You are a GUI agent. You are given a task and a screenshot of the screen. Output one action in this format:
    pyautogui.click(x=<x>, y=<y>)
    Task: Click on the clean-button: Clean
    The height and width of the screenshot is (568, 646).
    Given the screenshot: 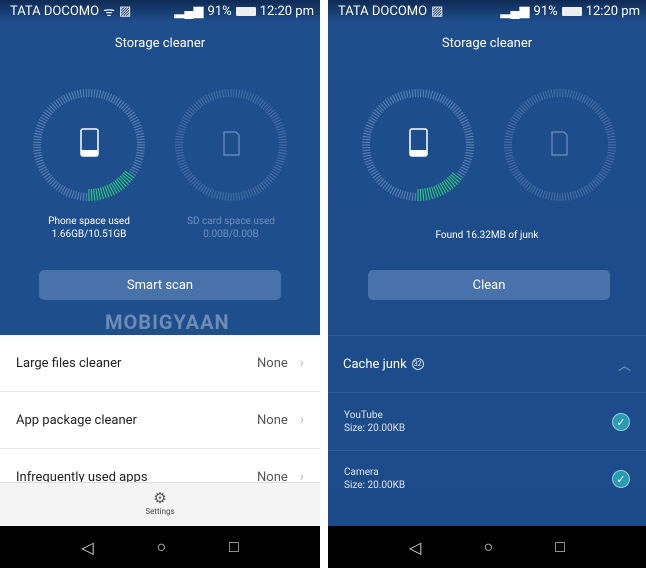 What is the action you would take?
    pyautogui.click(x=489, y=285)
    